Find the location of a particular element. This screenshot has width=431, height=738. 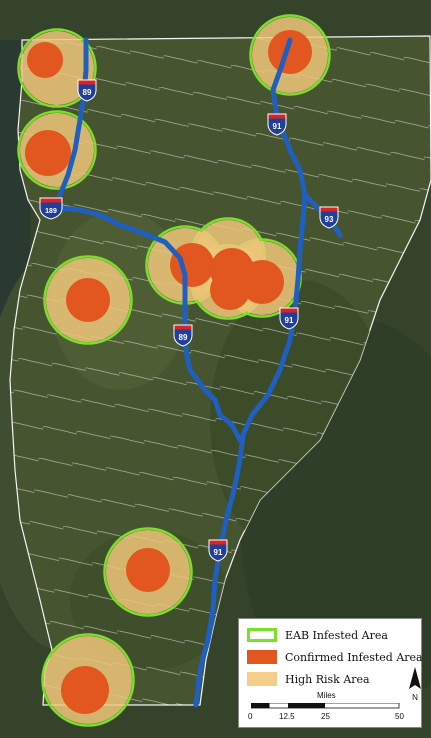

zone-southwest is located at coordinates (88, 680).